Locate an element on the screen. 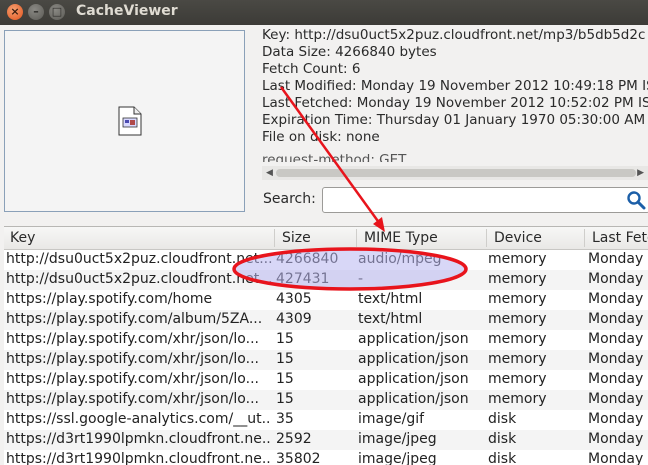 This screenshot has width=648, height=465. cell-mime-type: audio/mpeg is located at coordinates (400, 259).